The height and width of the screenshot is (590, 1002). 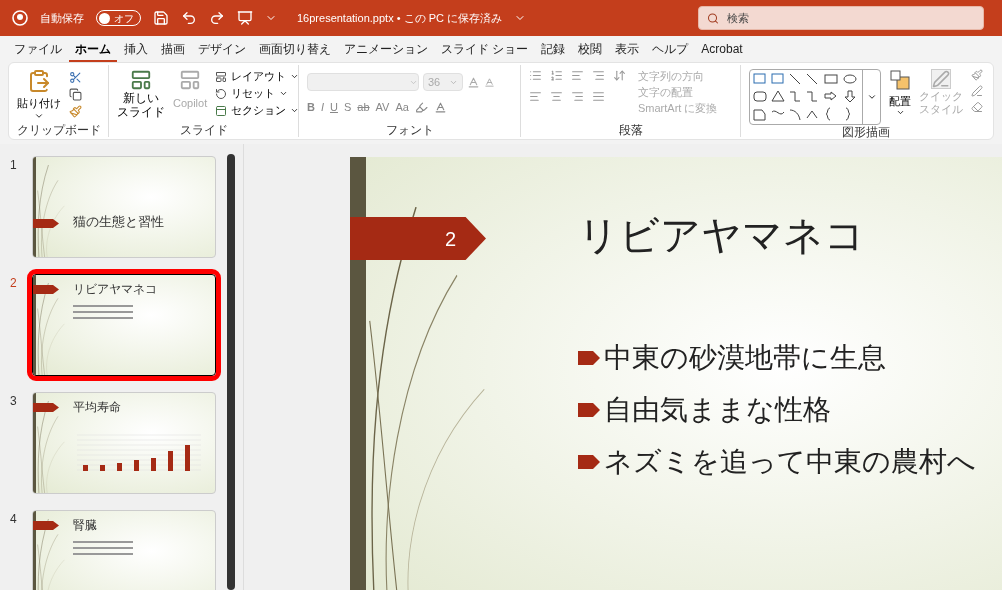 I want to click on format-button: Aa, so click(x=402, y=107).